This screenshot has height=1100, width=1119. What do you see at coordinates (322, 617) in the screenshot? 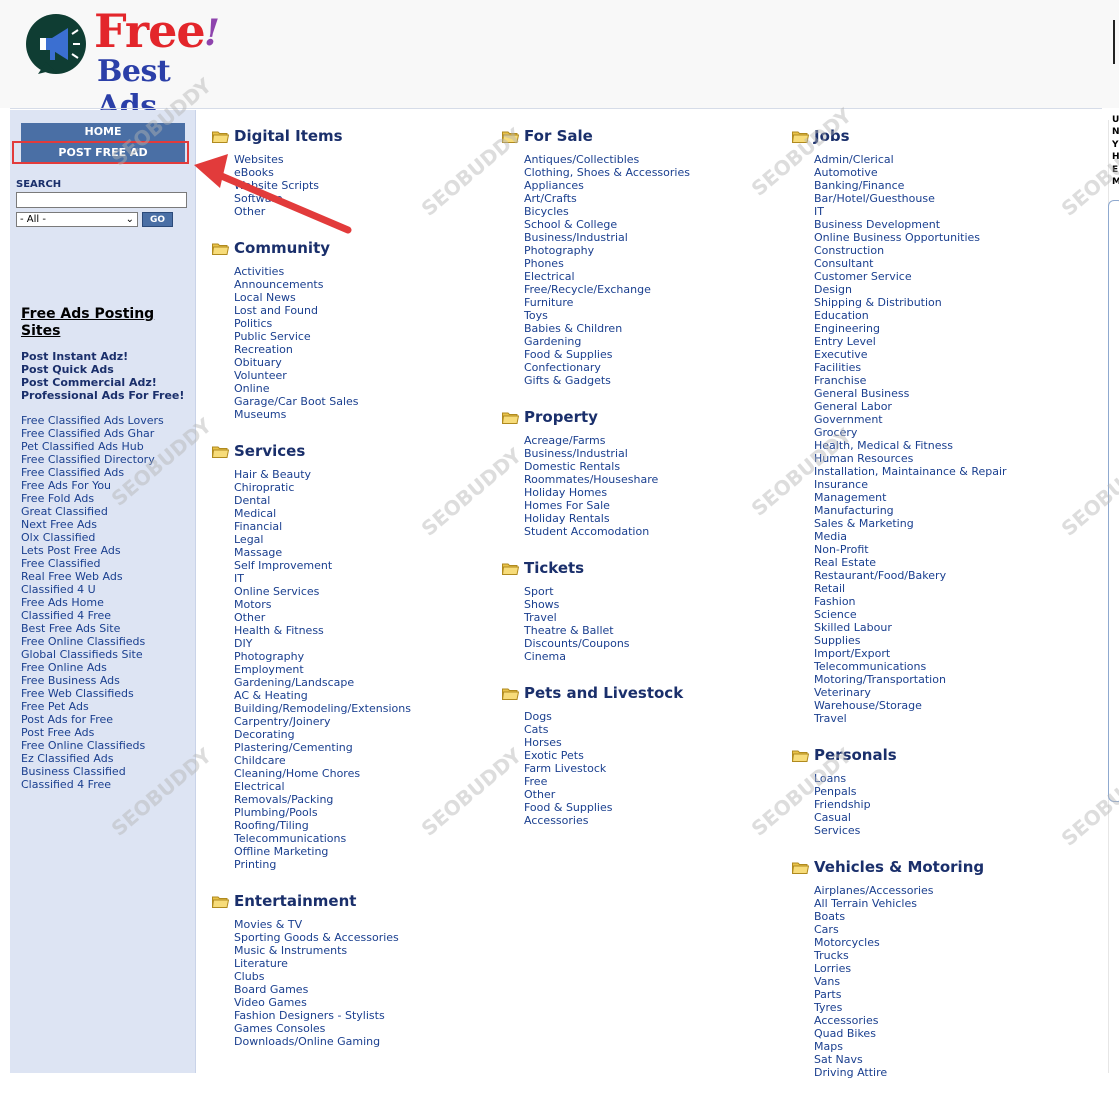
I see `subcategory-link: Other` at bounding box center [322, 617].